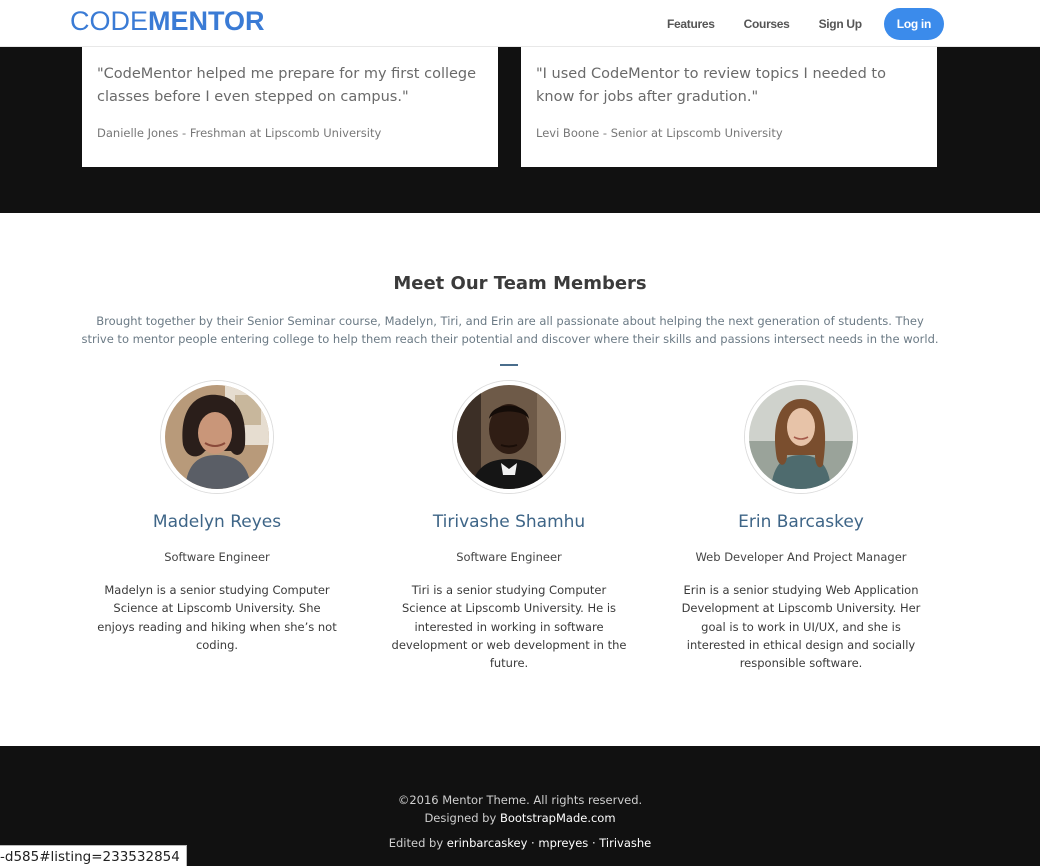  What do you see at coordinates (913, 24) in the screenshot?
I see `login-button: Log in` at bounding box center [913, 24].